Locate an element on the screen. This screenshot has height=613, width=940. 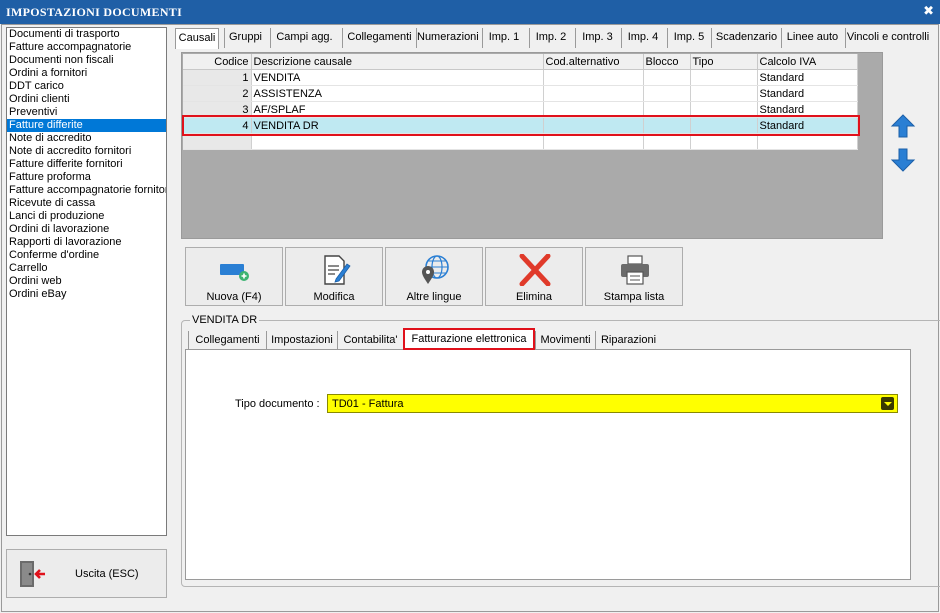
main-tab: Collegamenti is located at coordinates (379, 38).